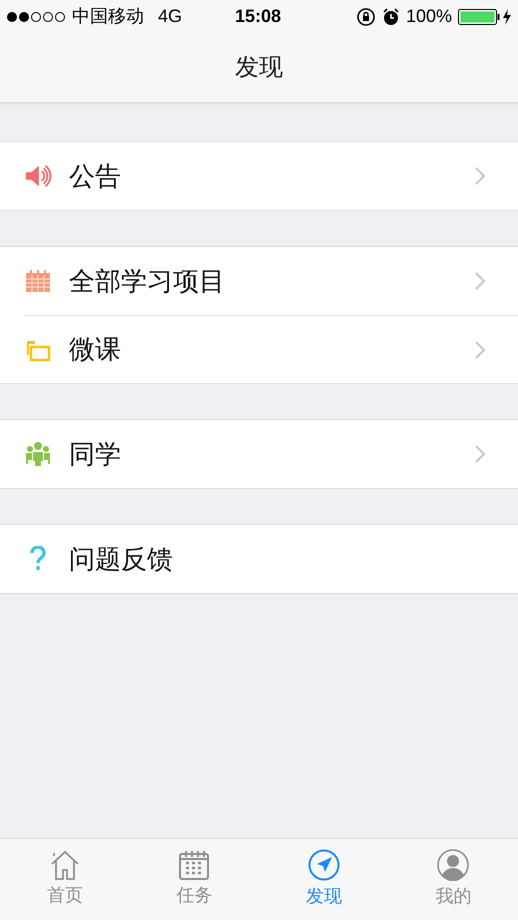 The width and height of the screenshot is (518, 920). What do you see at coordinates (259, 176) in the screenshot?
I see `list-item: 公告` at bounding box center [259, 176].